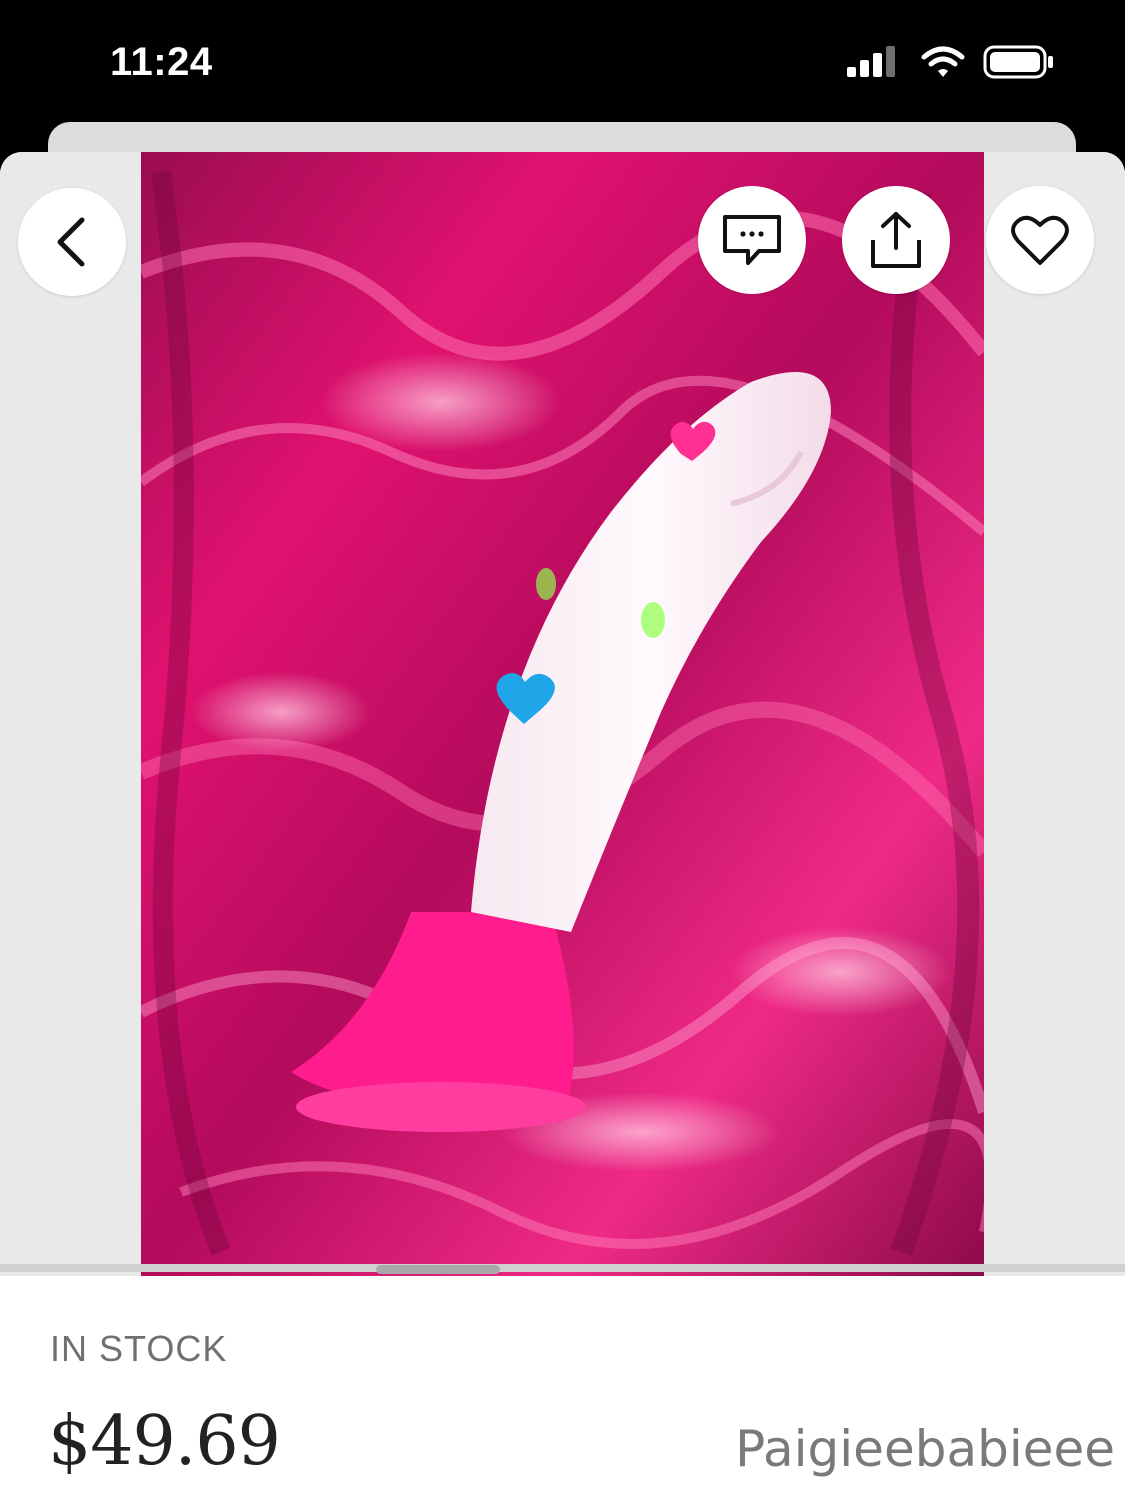  Describe the element at coordinates (164, 1441) in the screenshot. I see `product-price: $49.69` at that location.